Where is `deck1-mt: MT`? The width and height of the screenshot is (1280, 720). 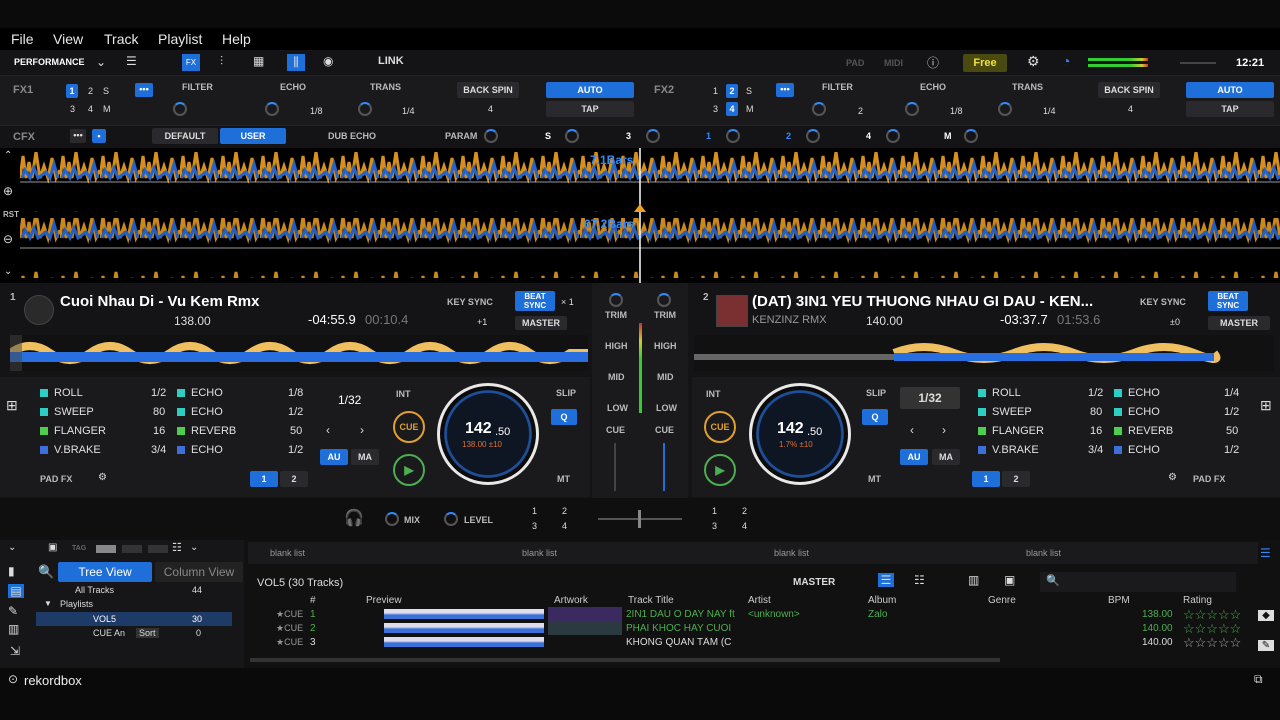 deck1-mt: MT is located at coordinates (563, 479).